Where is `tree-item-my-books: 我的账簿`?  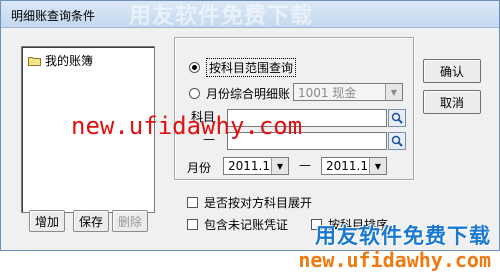 tree-item-my-books: 我的账簿 is located at coordinates (60, 60).